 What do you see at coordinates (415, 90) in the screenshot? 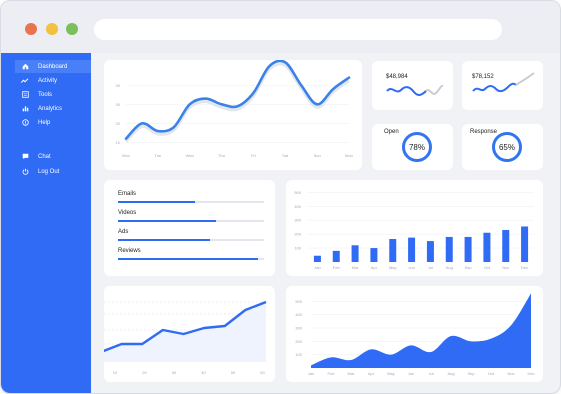
I see `stat-sparkline` at bounding box center [415, 90].